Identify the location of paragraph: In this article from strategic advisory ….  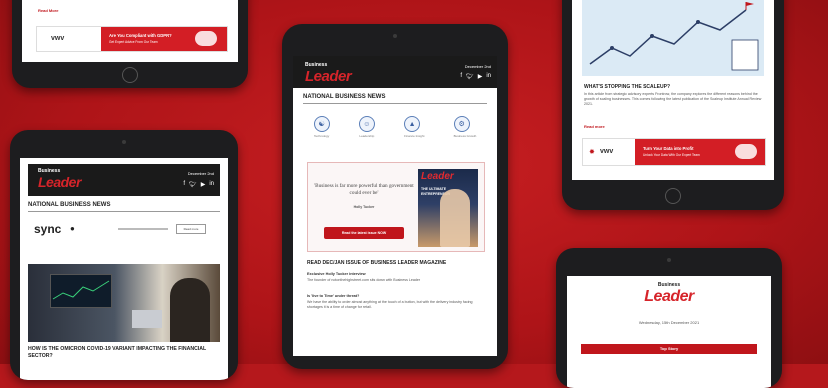
(673, 99).